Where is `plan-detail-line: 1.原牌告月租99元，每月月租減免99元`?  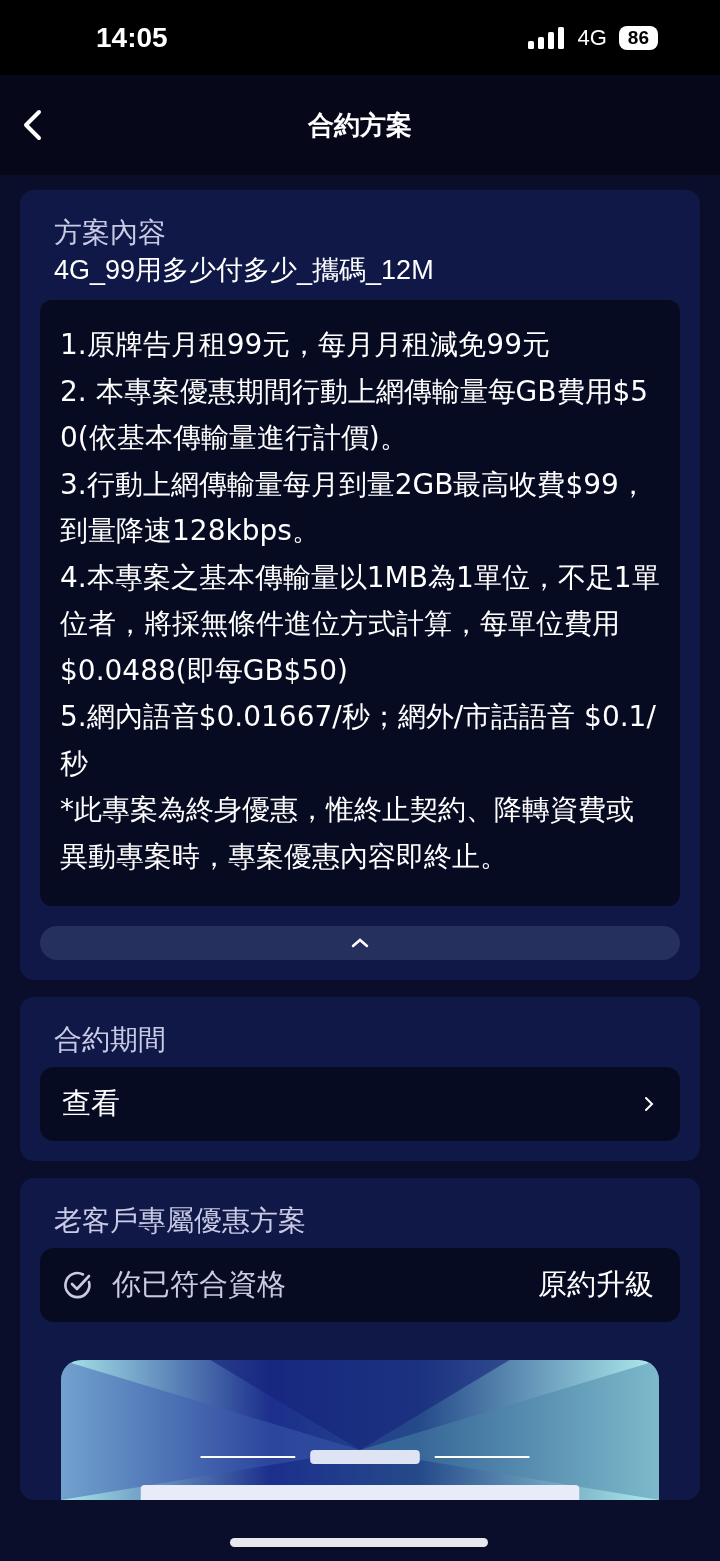
plan-detail-line: 1.原牌告月租99元，每月月租減免99元 is located at coordinates (305, 345).